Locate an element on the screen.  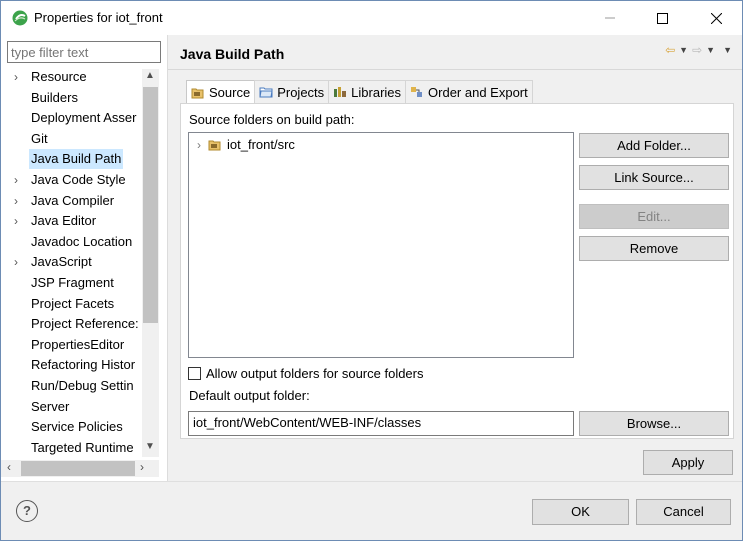
tree-item-label: Targeted Runtime is located at coordinates (82, 447).